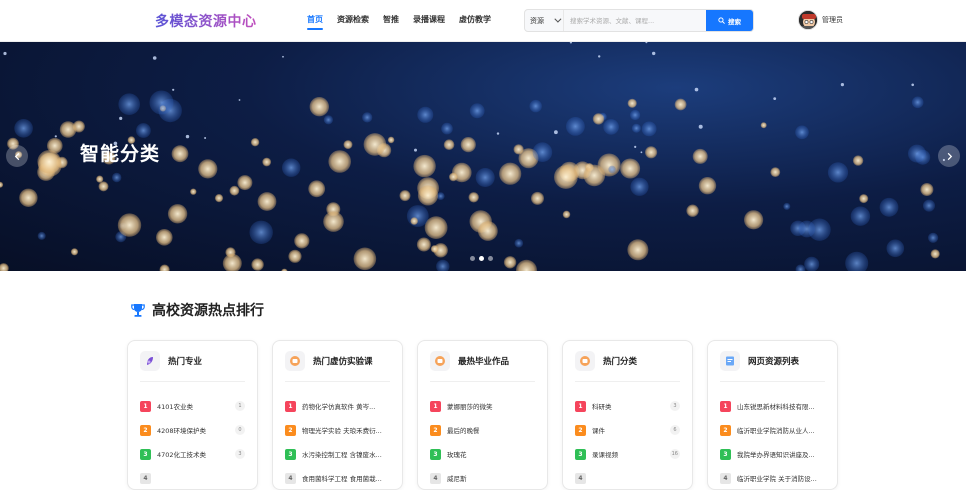  I want to click on section-title: 高校资源热点排行, so click(208, 311).